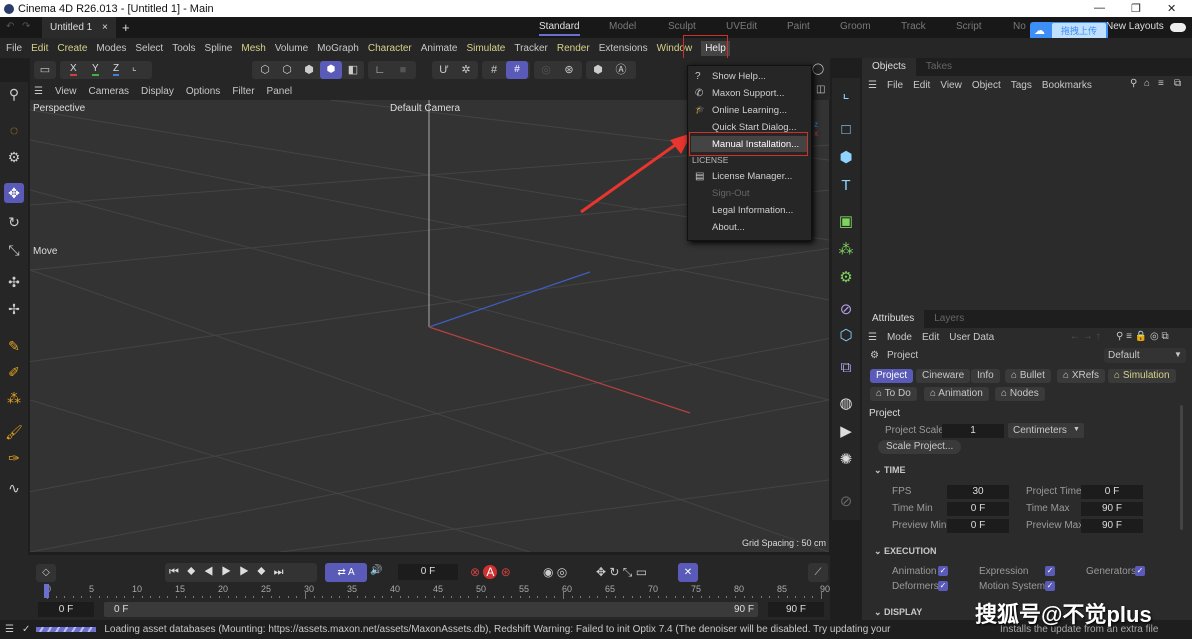 The width and height of the screenshot is (1192, 639). What do you see at coordinates (105, 27) in the screenshot?
I see `close-tab-icon: ×` at bounding box center [105, 27].